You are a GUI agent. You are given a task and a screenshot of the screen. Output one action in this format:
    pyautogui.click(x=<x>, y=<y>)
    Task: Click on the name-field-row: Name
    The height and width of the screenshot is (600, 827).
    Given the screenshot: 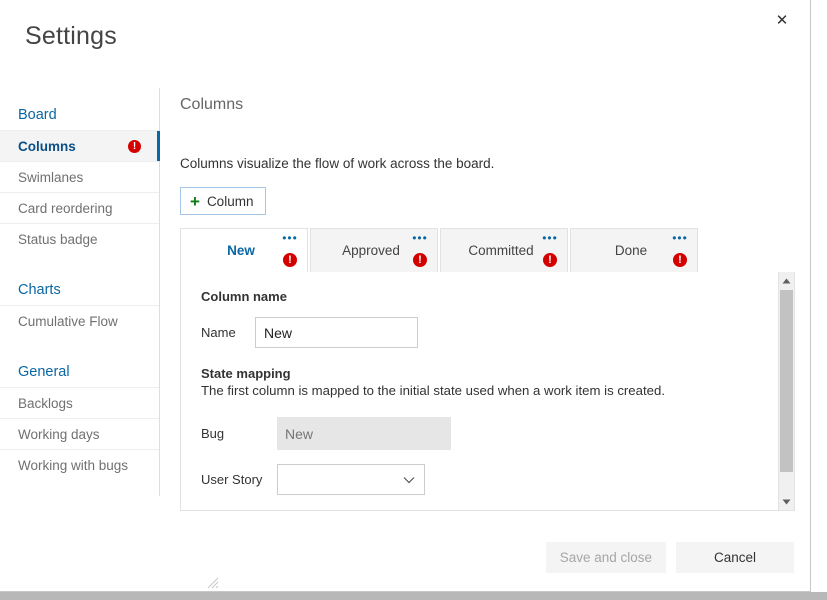 What is the action you would take?
    pyautogui.click(x=487, y=332)
    